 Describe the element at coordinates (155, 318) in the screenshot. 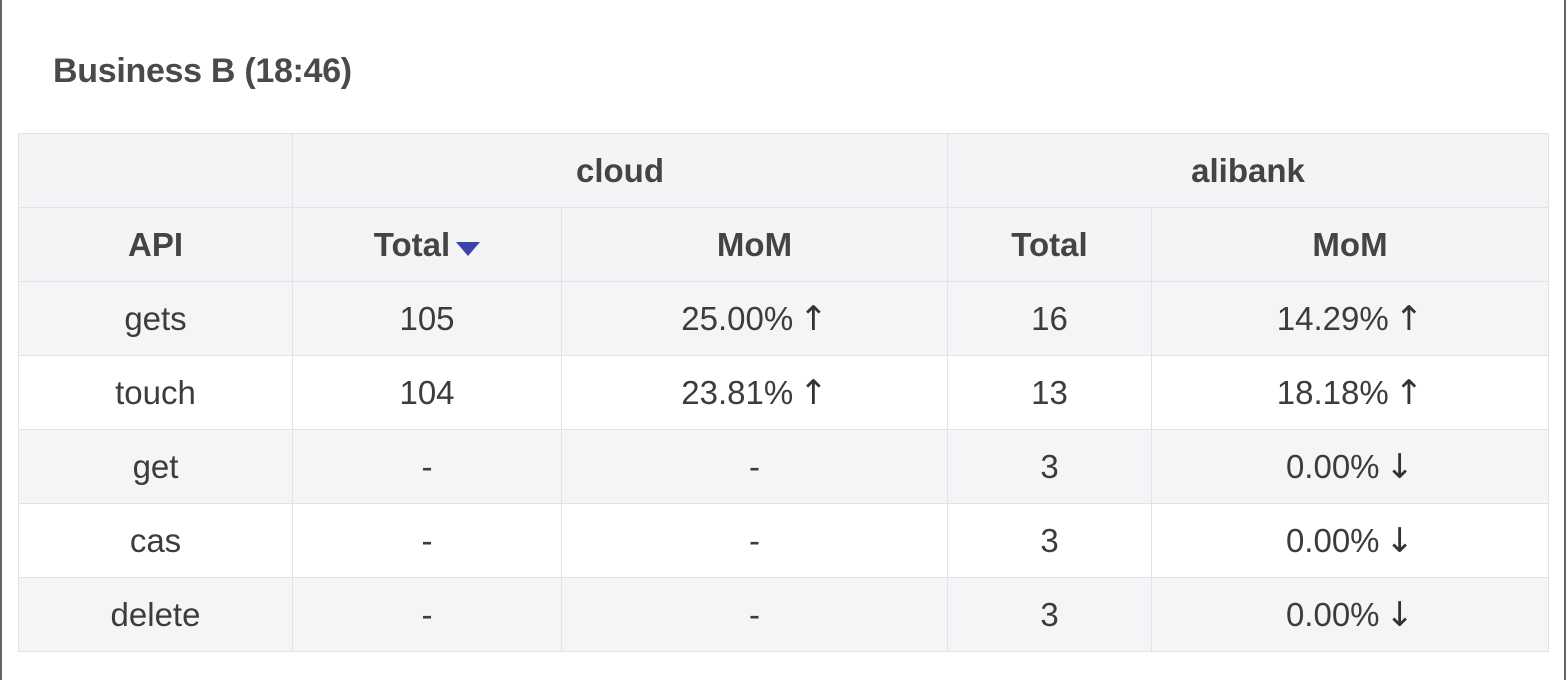

I see `cell-api: gets` at that location.